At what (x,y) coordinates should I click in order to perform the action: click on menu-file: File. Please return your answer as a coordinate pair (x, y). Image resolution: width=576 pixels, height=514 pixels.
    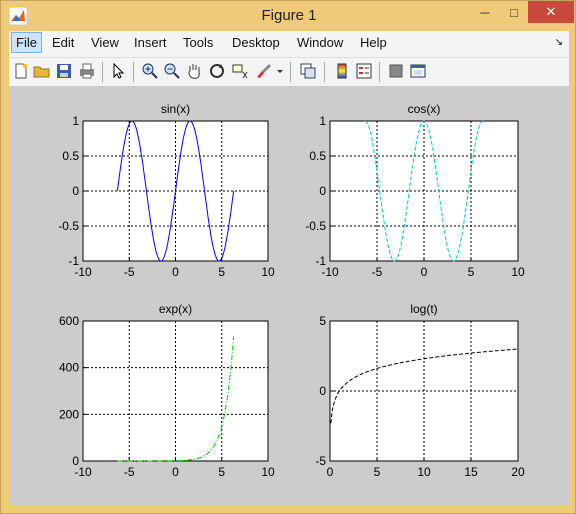
    Looking at the image, I should click on (26, 42).